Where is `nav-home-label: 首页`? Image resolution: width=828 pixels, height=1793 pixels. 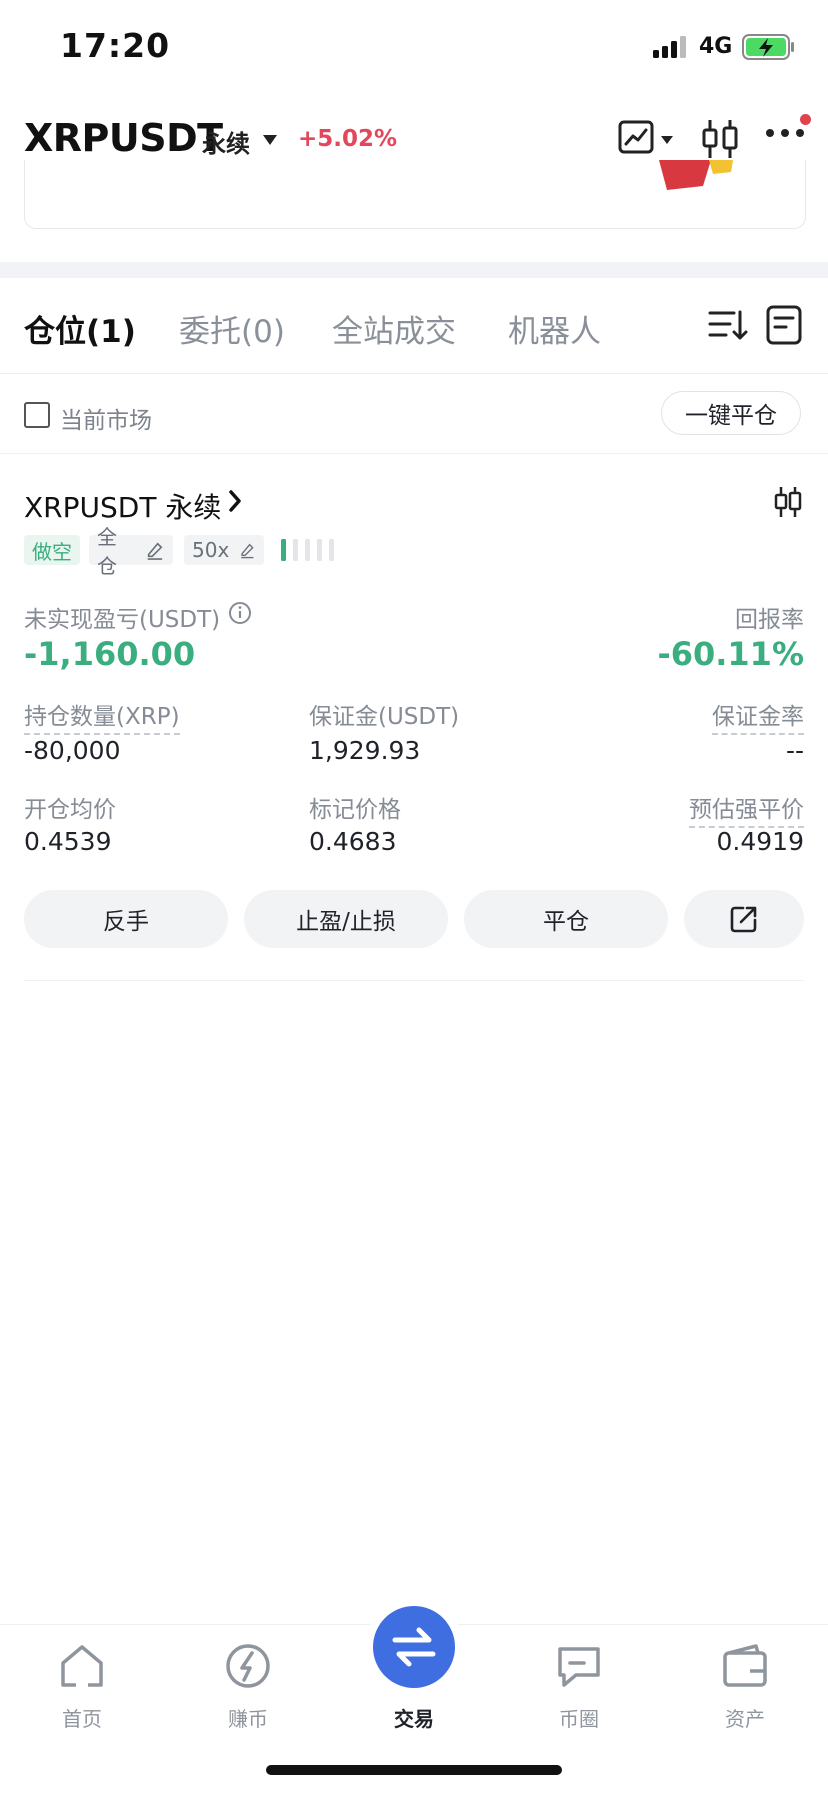
nav-home-label: 首页 is located at coordinates (82, 1719).